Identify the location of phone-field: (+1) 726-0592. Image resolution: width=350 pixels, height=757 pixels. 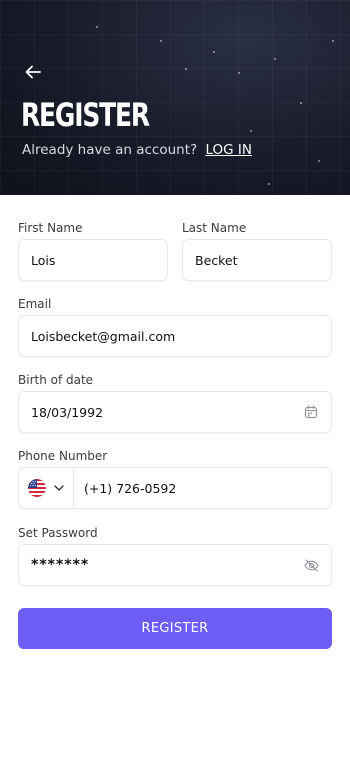
(175, 488).